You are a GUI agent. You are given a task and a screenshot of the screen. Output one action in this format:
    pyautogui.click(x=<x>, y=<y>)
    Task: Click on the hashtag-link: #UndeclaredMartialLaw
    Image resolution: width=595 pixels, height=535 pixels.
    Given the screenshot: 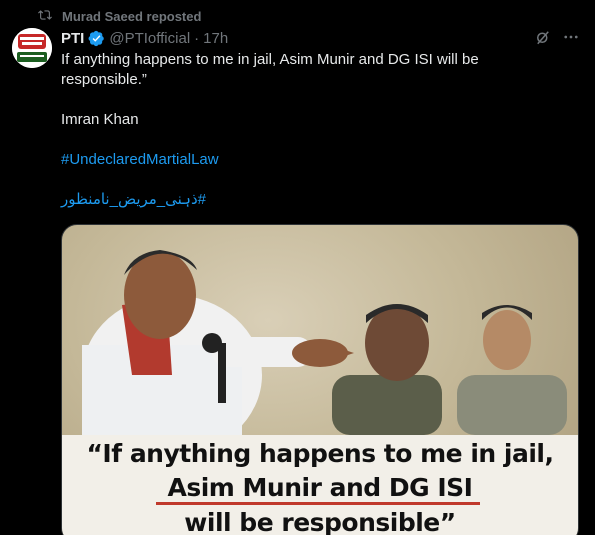 What is the action you would take?
    pyautogui.click(x=140, y=159)
    